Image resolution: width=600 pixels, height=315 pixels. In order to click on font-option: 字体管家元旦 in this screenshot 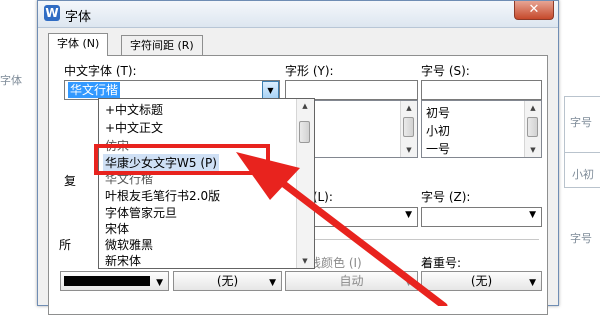, I will do `click(141, 212)`.